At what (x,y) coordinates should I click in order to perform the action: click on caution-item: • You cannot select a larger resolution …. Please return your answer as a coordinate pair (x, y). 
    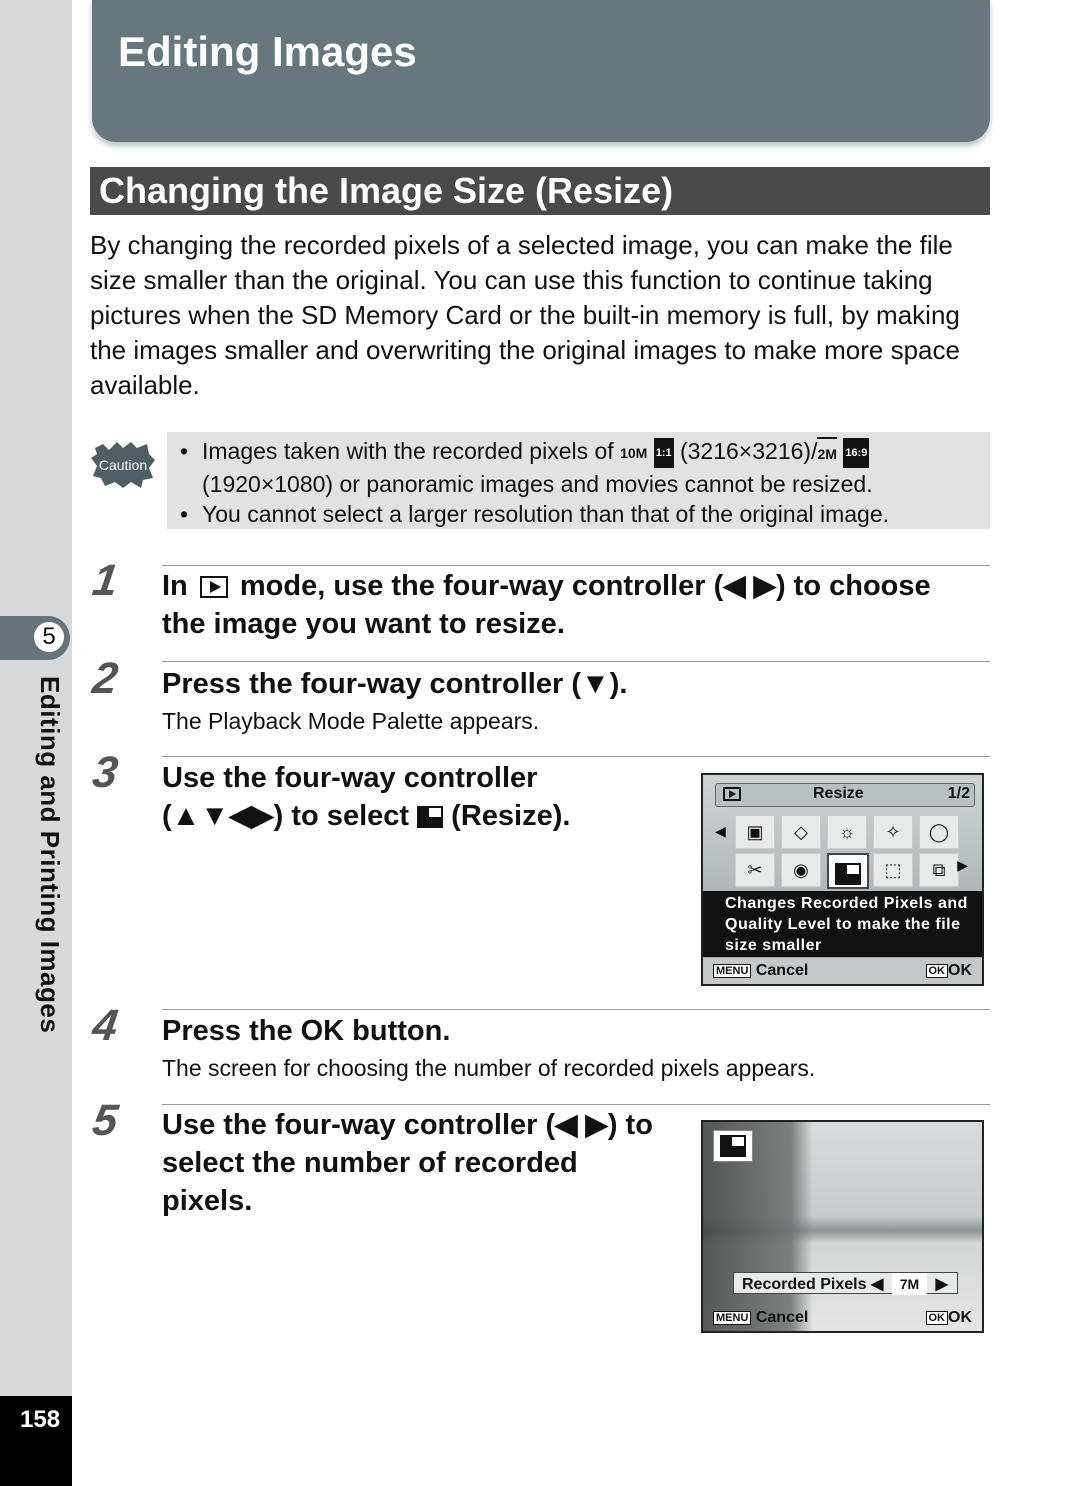
    Looking at the image, I should click on (535, 513).